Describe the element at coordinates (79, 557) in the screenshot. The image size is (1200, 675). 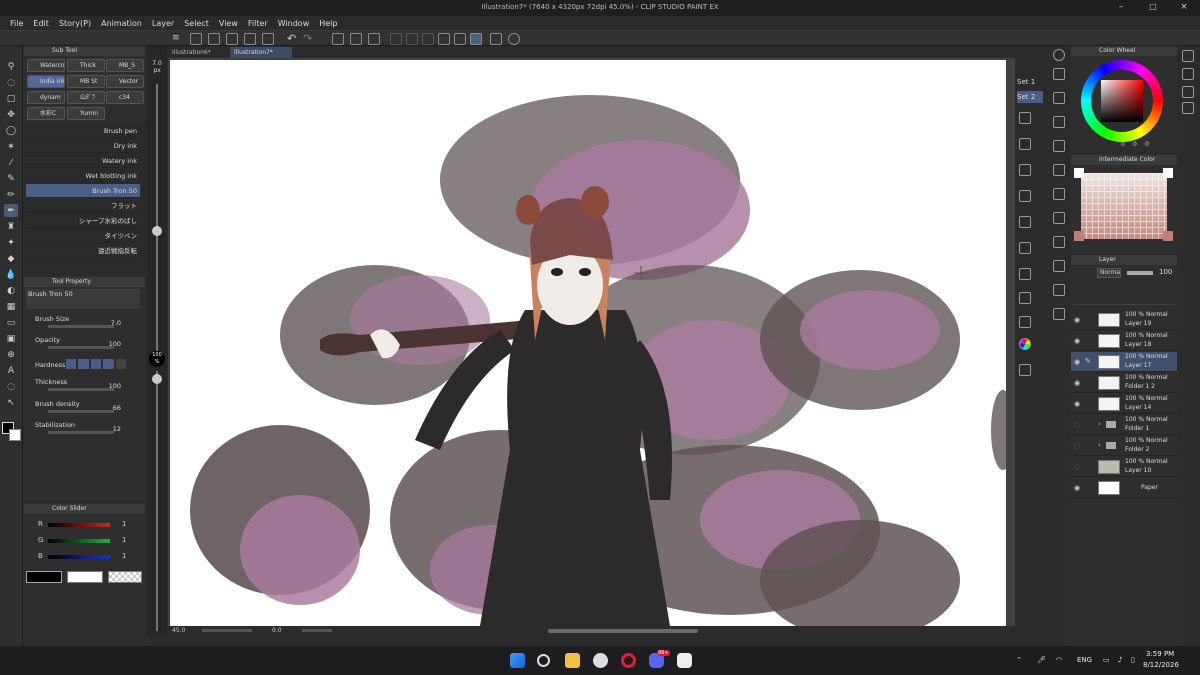
I see `blue-slider` at that location.